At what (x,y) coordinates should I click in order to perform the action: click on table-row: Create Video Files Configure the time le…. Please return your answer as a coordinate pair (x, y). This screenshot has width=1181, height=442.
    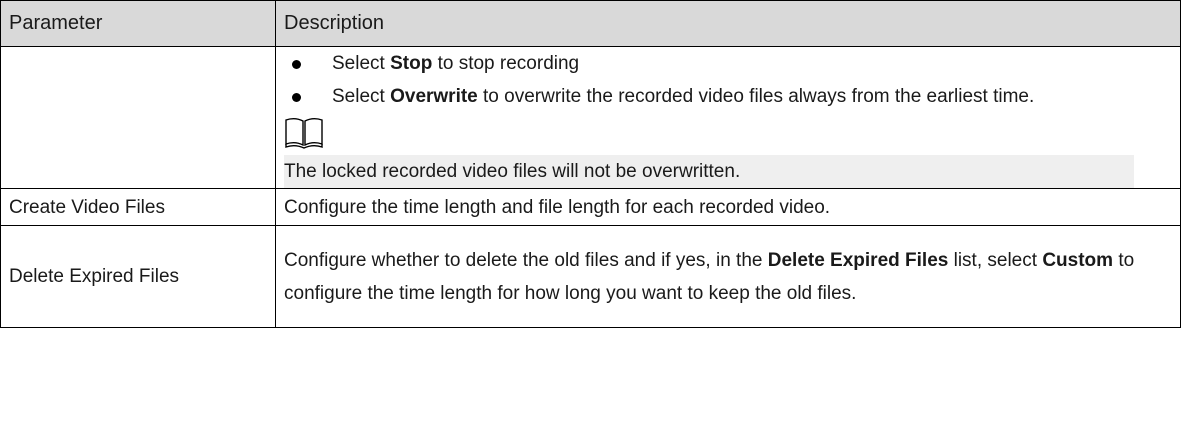
    Looking at the image, I should click on (590, 207).